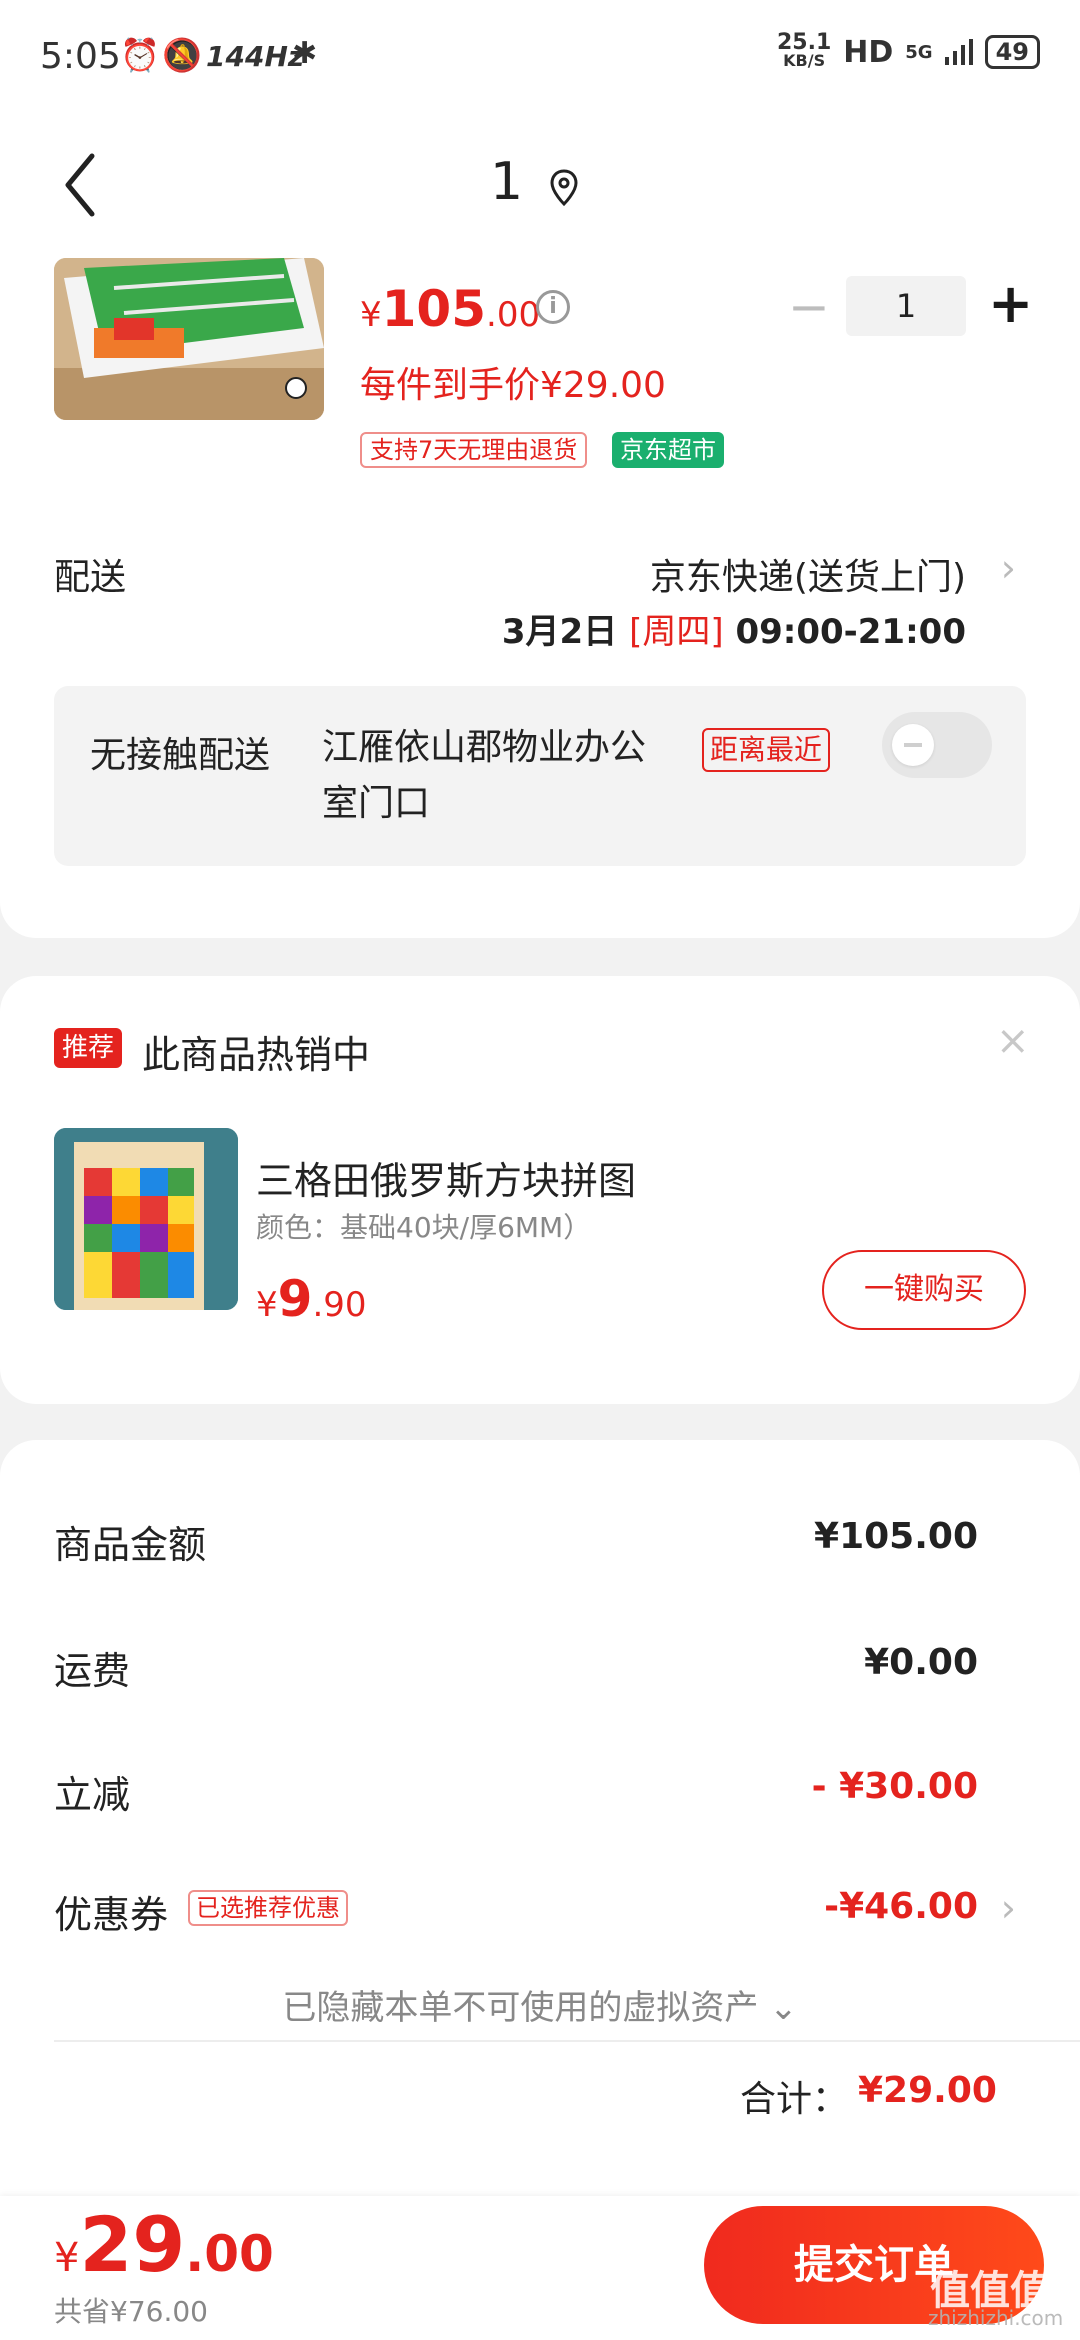  I want to click on coupon-label: 优惠券, so click(111, 1911).